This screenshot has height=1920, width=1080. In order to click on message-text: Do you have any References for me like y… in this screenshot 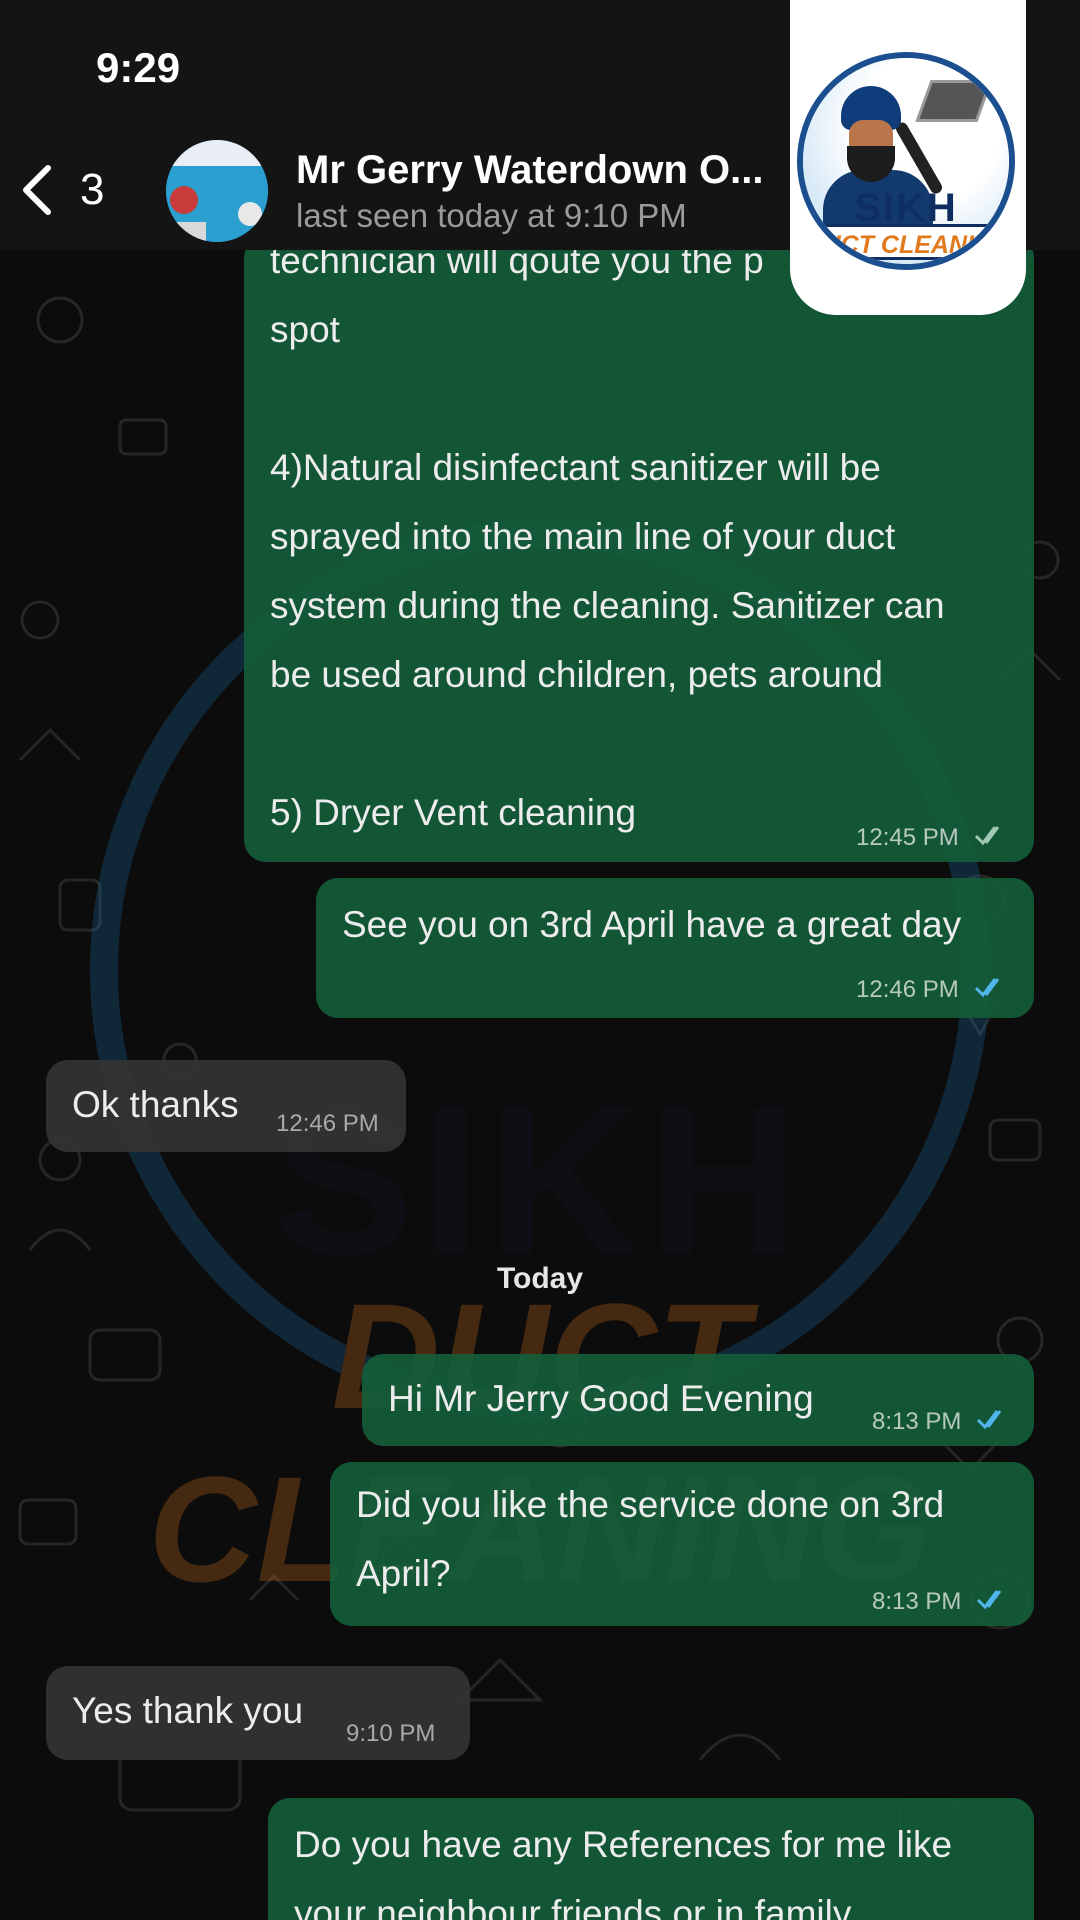, I will do `click(623, 1872)`.